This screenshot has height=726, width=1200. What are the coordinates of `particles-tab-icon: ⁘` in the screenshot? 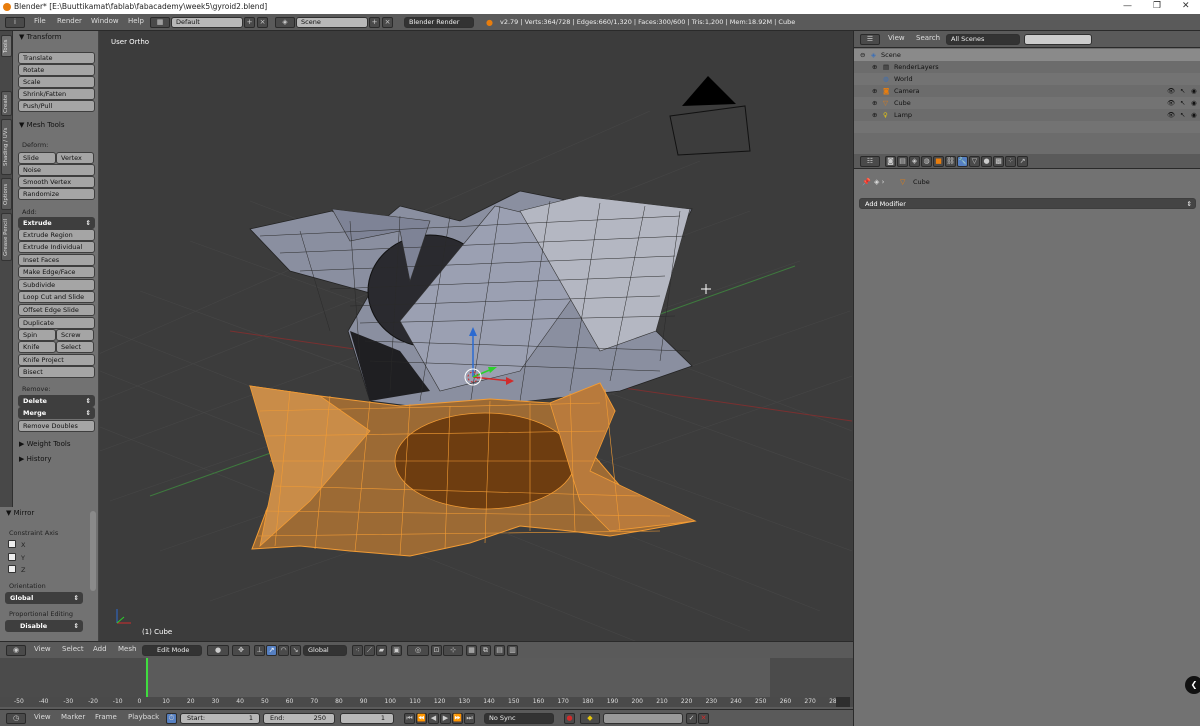 It's located at (1010, 161).